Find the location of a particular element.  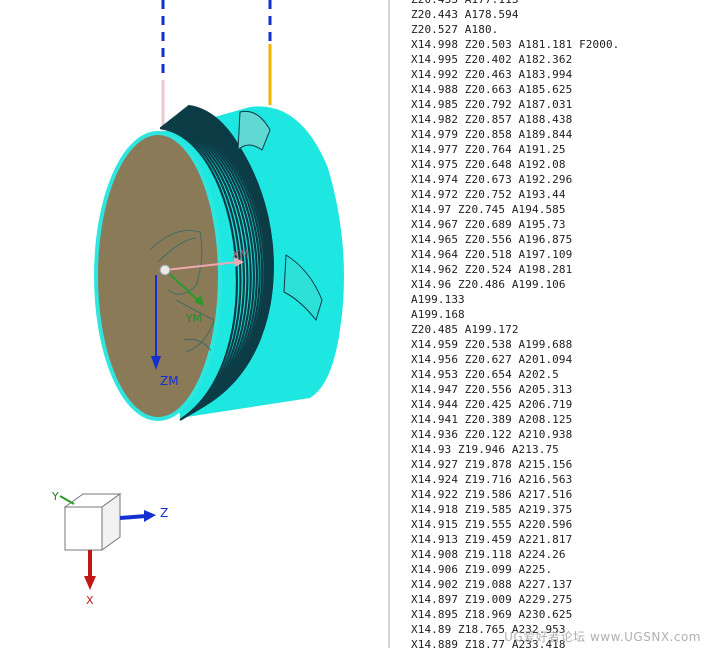

gcode-line: X14.985 Z20.792 A187.031 is located at coordinates (492, 104).